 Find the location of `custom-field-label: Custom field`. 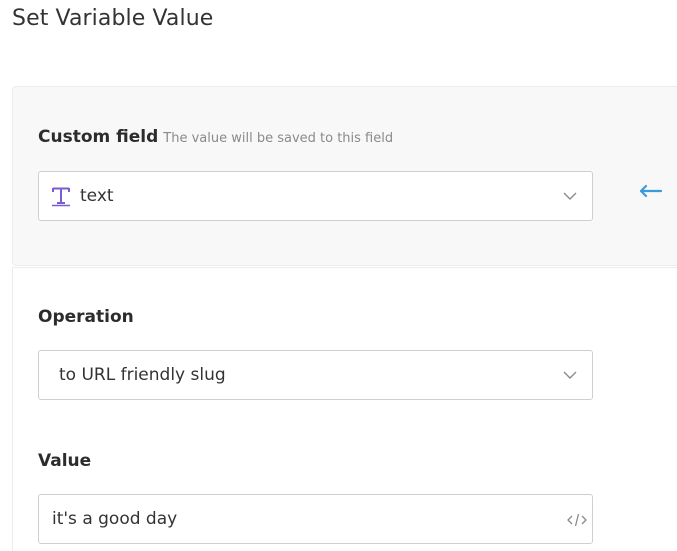

custom-field-label: Custom field is located at coordinates (98, 137).